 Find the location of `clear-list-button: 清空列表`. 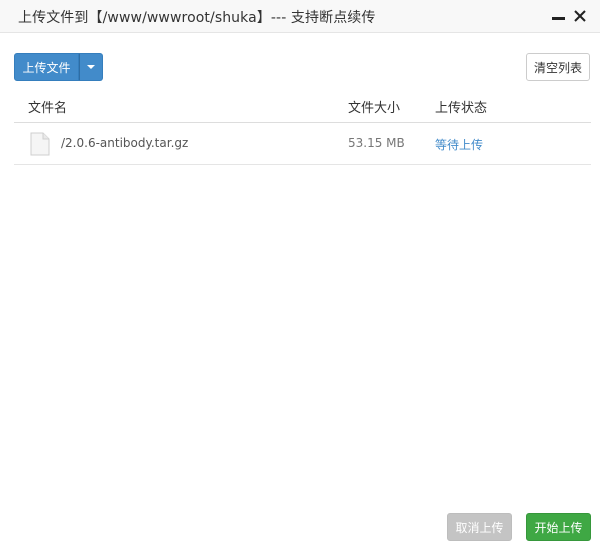

clear-list-button: 清空列表 is located at coordinates (558, 67).